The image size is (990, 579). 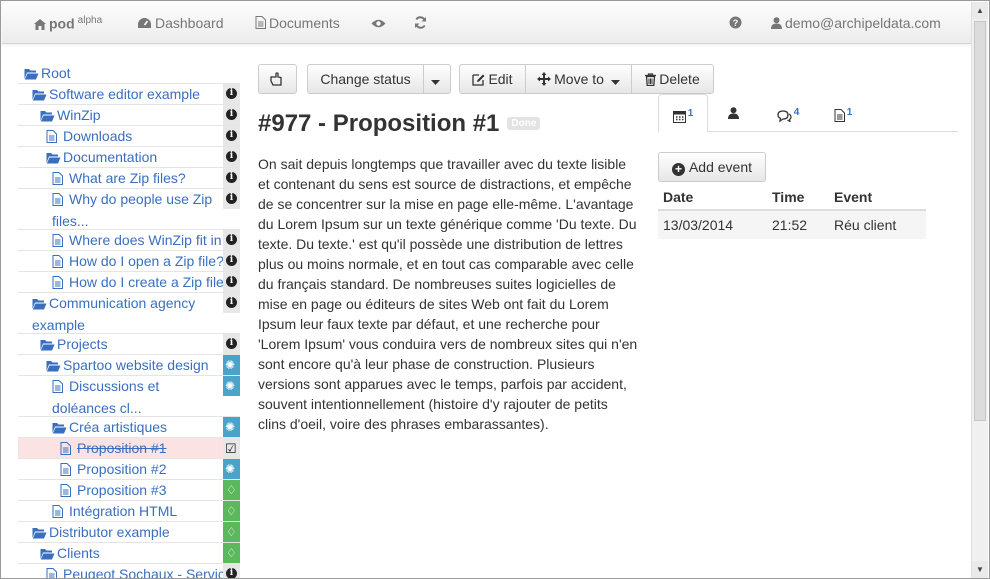 I want to click on nav-dashboard: Dashboard, so click(x=180, y=23).